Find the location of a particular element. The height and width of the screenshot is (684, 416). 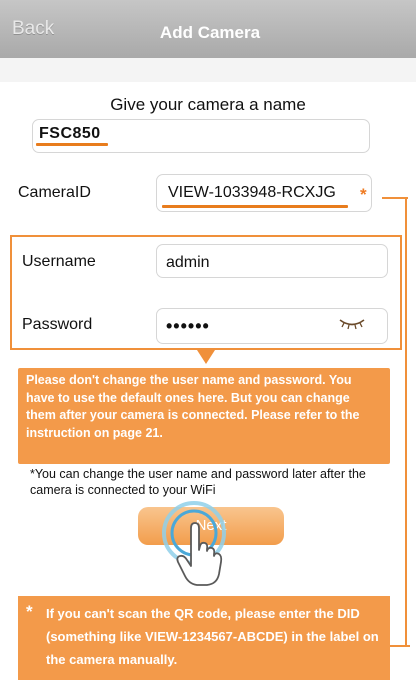

callout-arrow is located at coordinates (206, 357).